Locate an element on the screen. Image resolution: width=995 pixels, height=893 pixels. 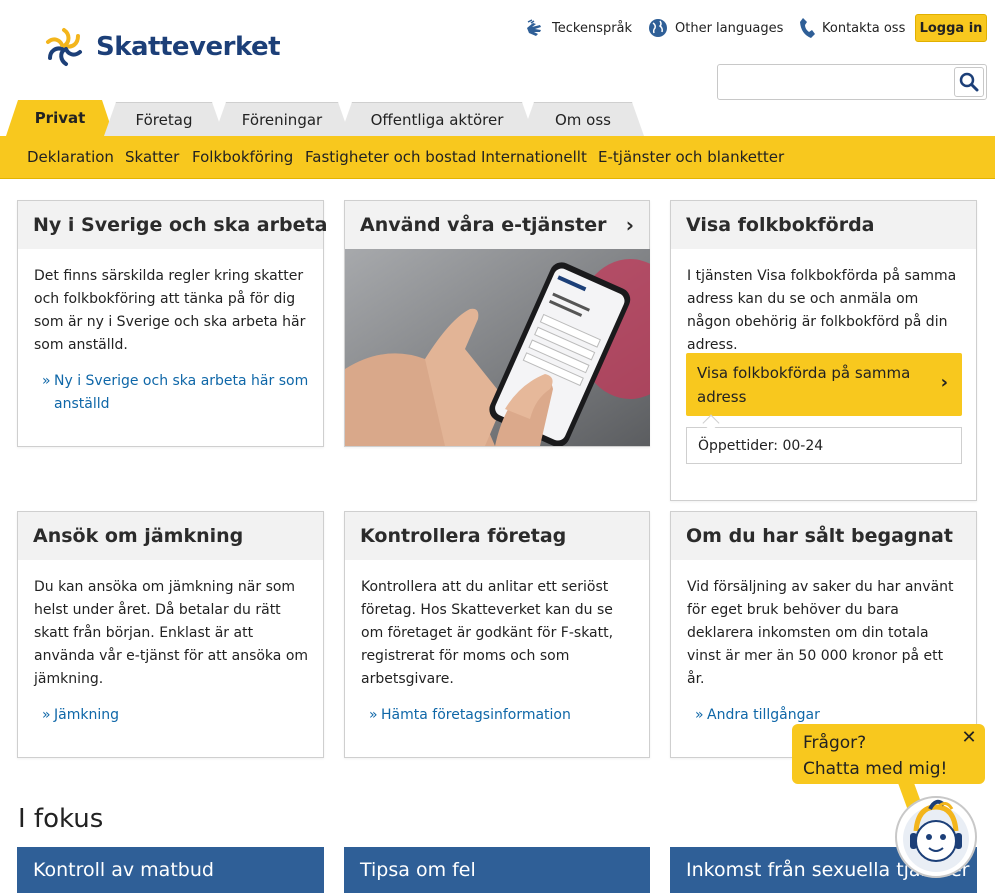
tab-om-oss: Om oss is located at coordinates (583, 119).